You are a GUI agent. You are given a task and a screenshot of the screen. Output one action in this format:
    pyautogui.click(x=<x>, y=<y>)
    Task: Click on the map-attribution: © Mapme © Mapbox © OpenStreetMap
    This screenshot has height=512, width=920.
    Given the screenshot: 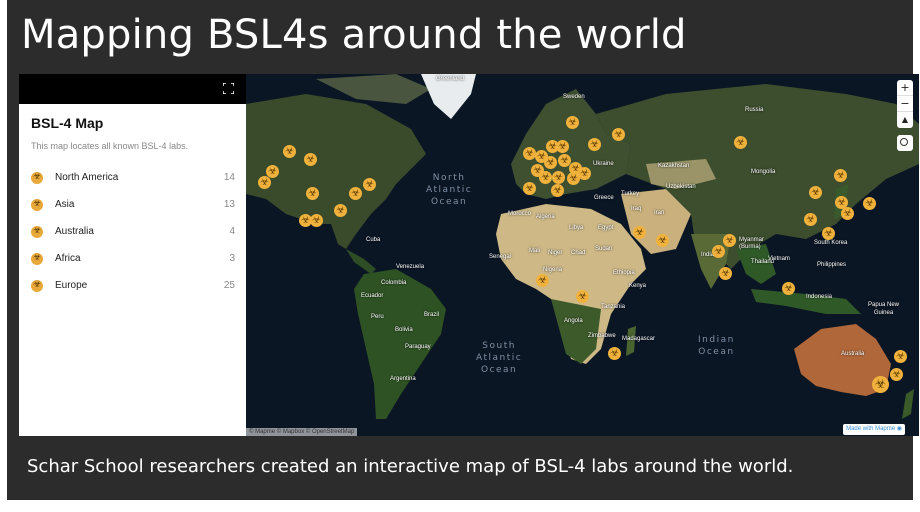 What is the action you would take?
    pyautogui.click(x=302, y=432)
    